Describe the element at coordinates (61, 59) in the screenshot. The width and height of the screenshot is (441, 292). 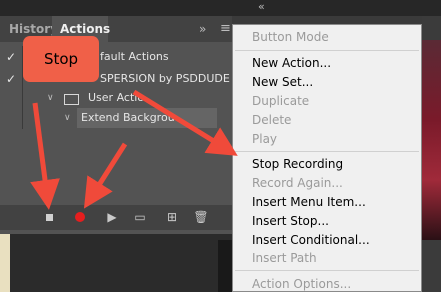
I see `stop-callout-label: Stop` at that location.